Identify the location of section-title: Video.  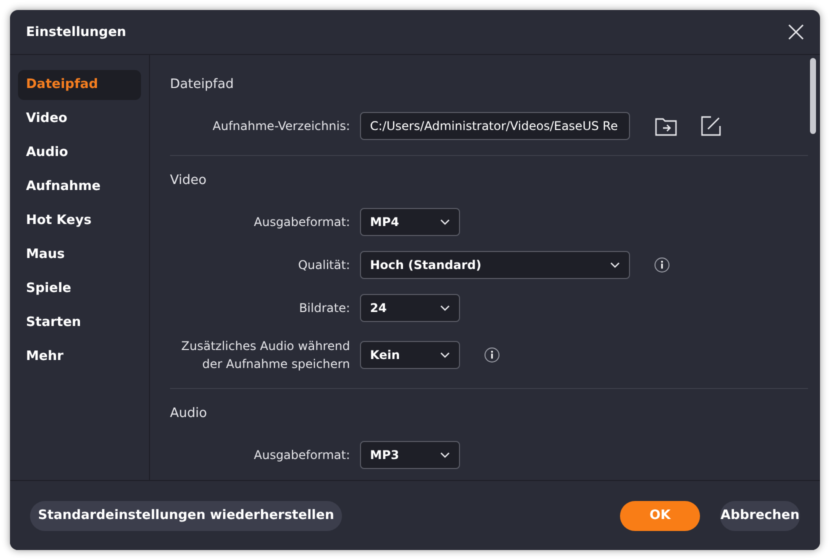
(189, 180).